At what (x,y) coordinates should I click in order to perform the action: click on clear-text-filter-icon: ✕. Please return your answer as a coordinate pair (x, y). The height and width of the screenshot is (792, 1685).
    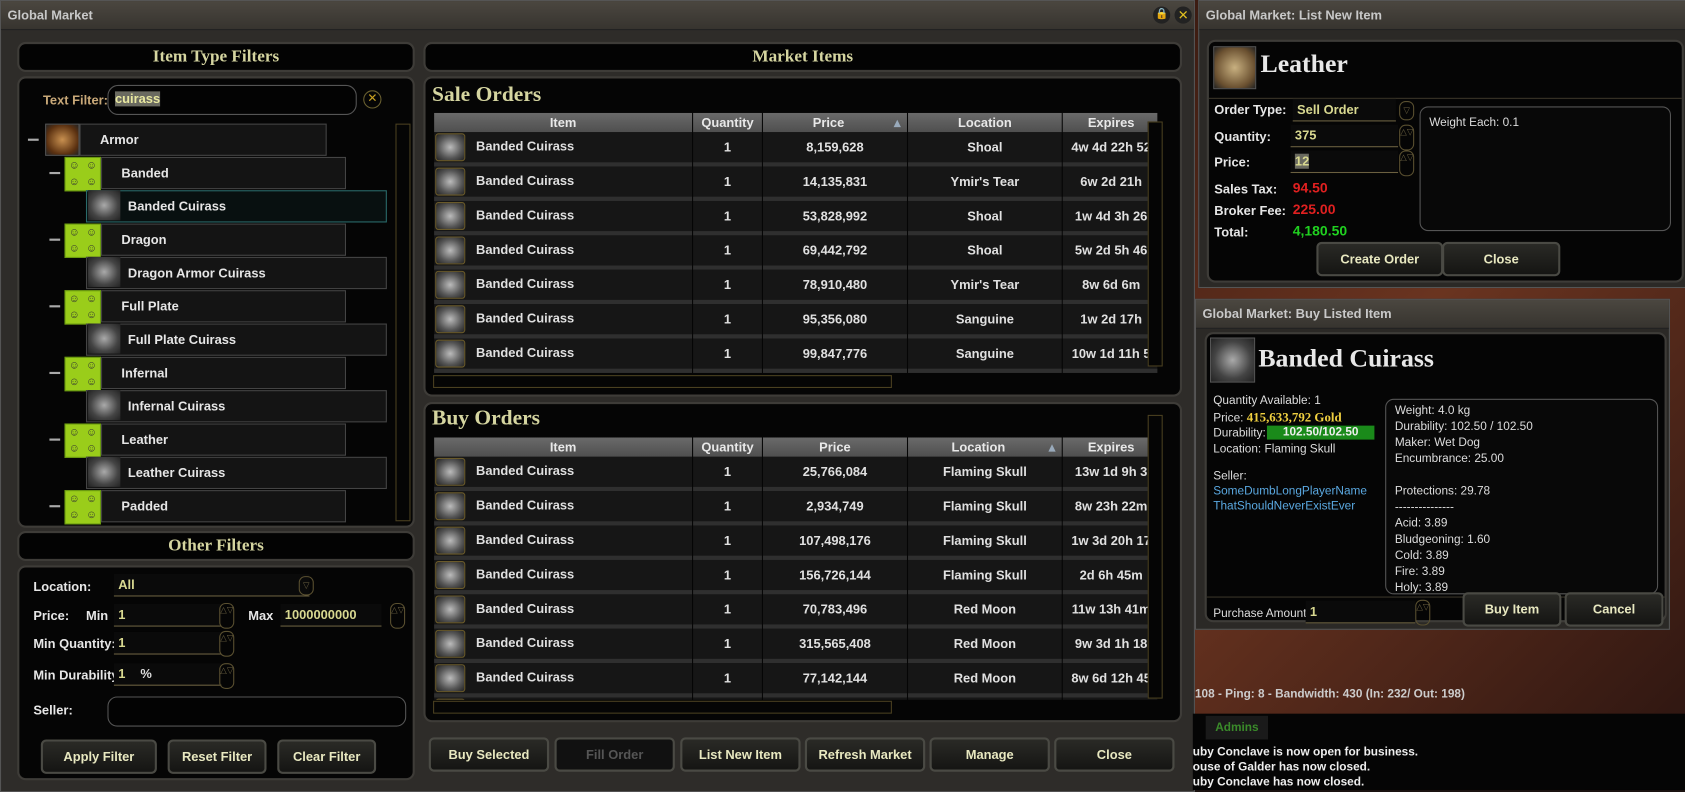
    Looking at the image, I should click on (372, 99).